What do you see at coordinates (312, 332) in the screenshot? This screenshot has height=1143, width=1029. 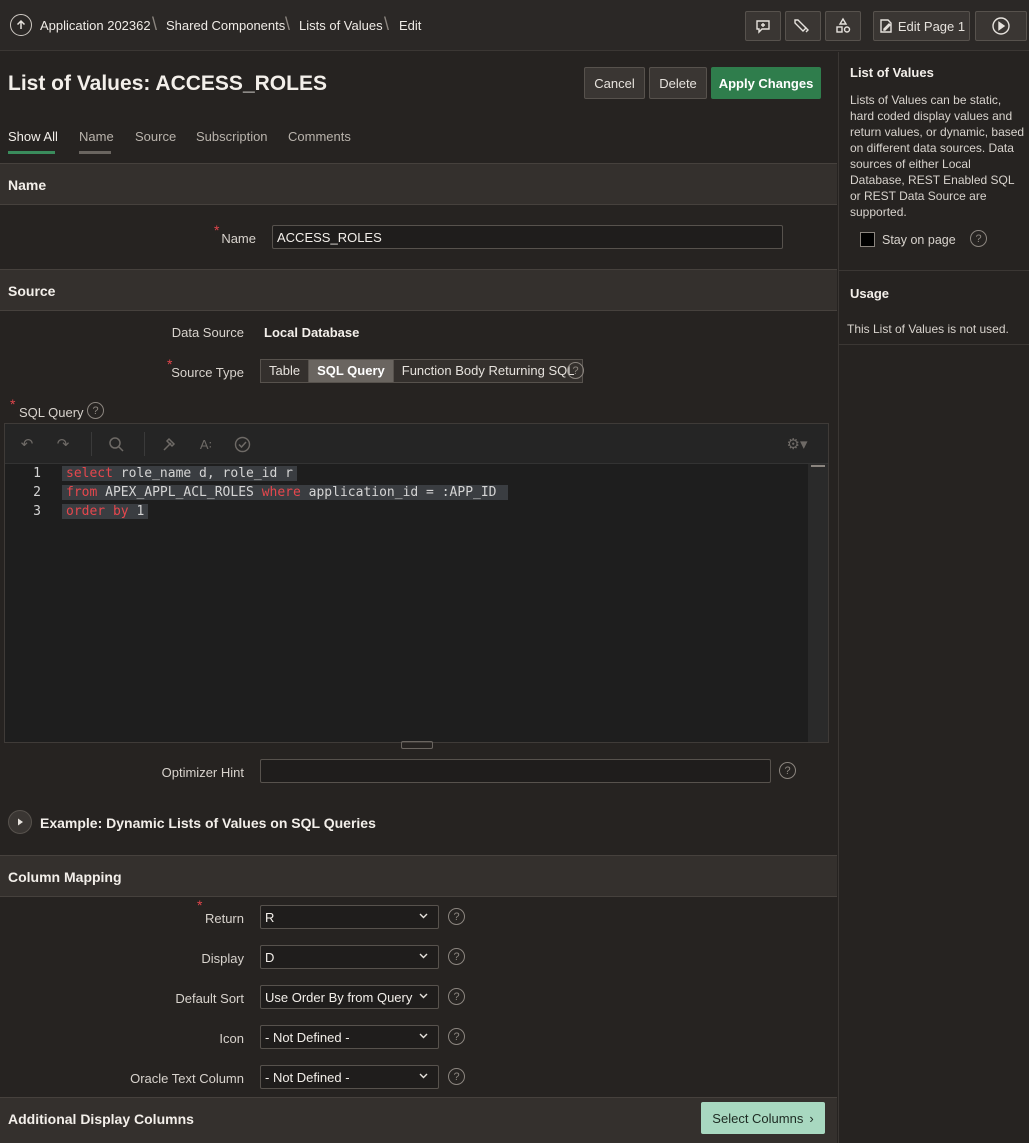 I see `data-source-value: Local Database` at bounding box center [312, 332].